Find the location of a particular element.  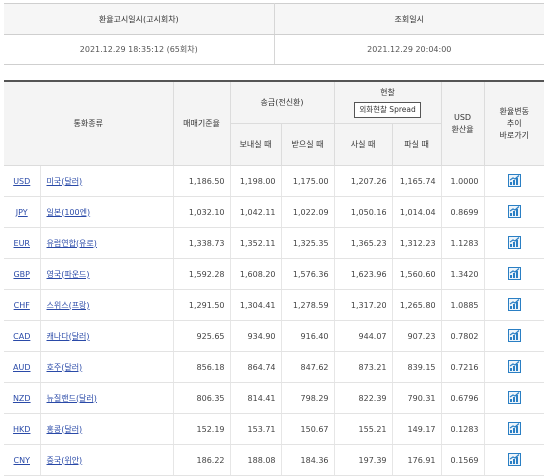

usd-conversion-cell: 0.6796 is located at coordinates (462, 398).